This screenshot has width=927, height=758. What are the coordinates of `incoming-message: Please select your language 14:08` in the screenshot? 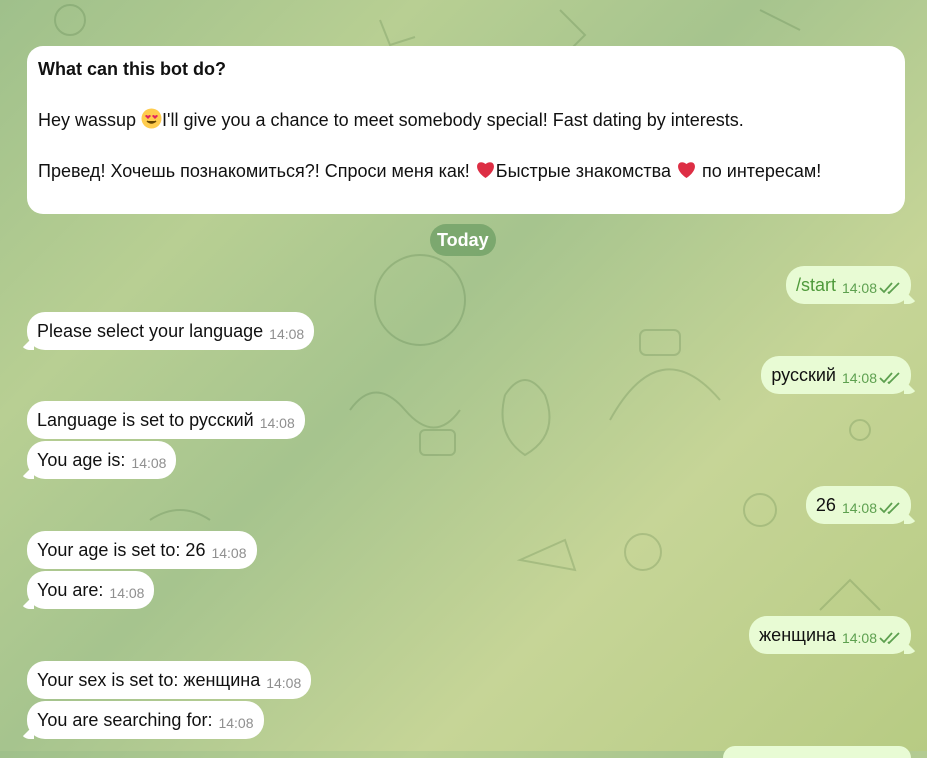 It's located at (167, 331).